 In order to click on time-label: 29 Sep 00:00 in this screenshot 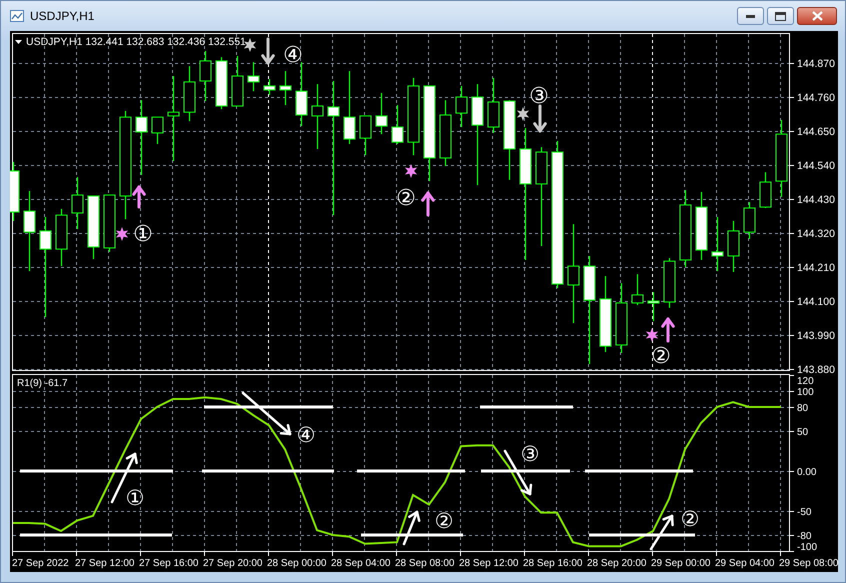, I will do `click(680, 563)`.